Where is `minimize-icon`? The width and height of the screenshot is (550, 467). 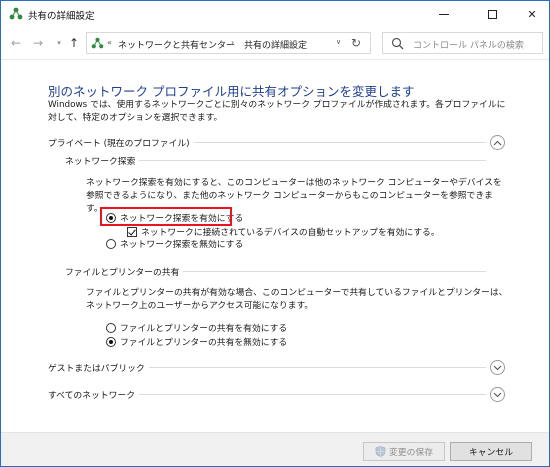 minimize-icon is located at coordinates (444, 14).